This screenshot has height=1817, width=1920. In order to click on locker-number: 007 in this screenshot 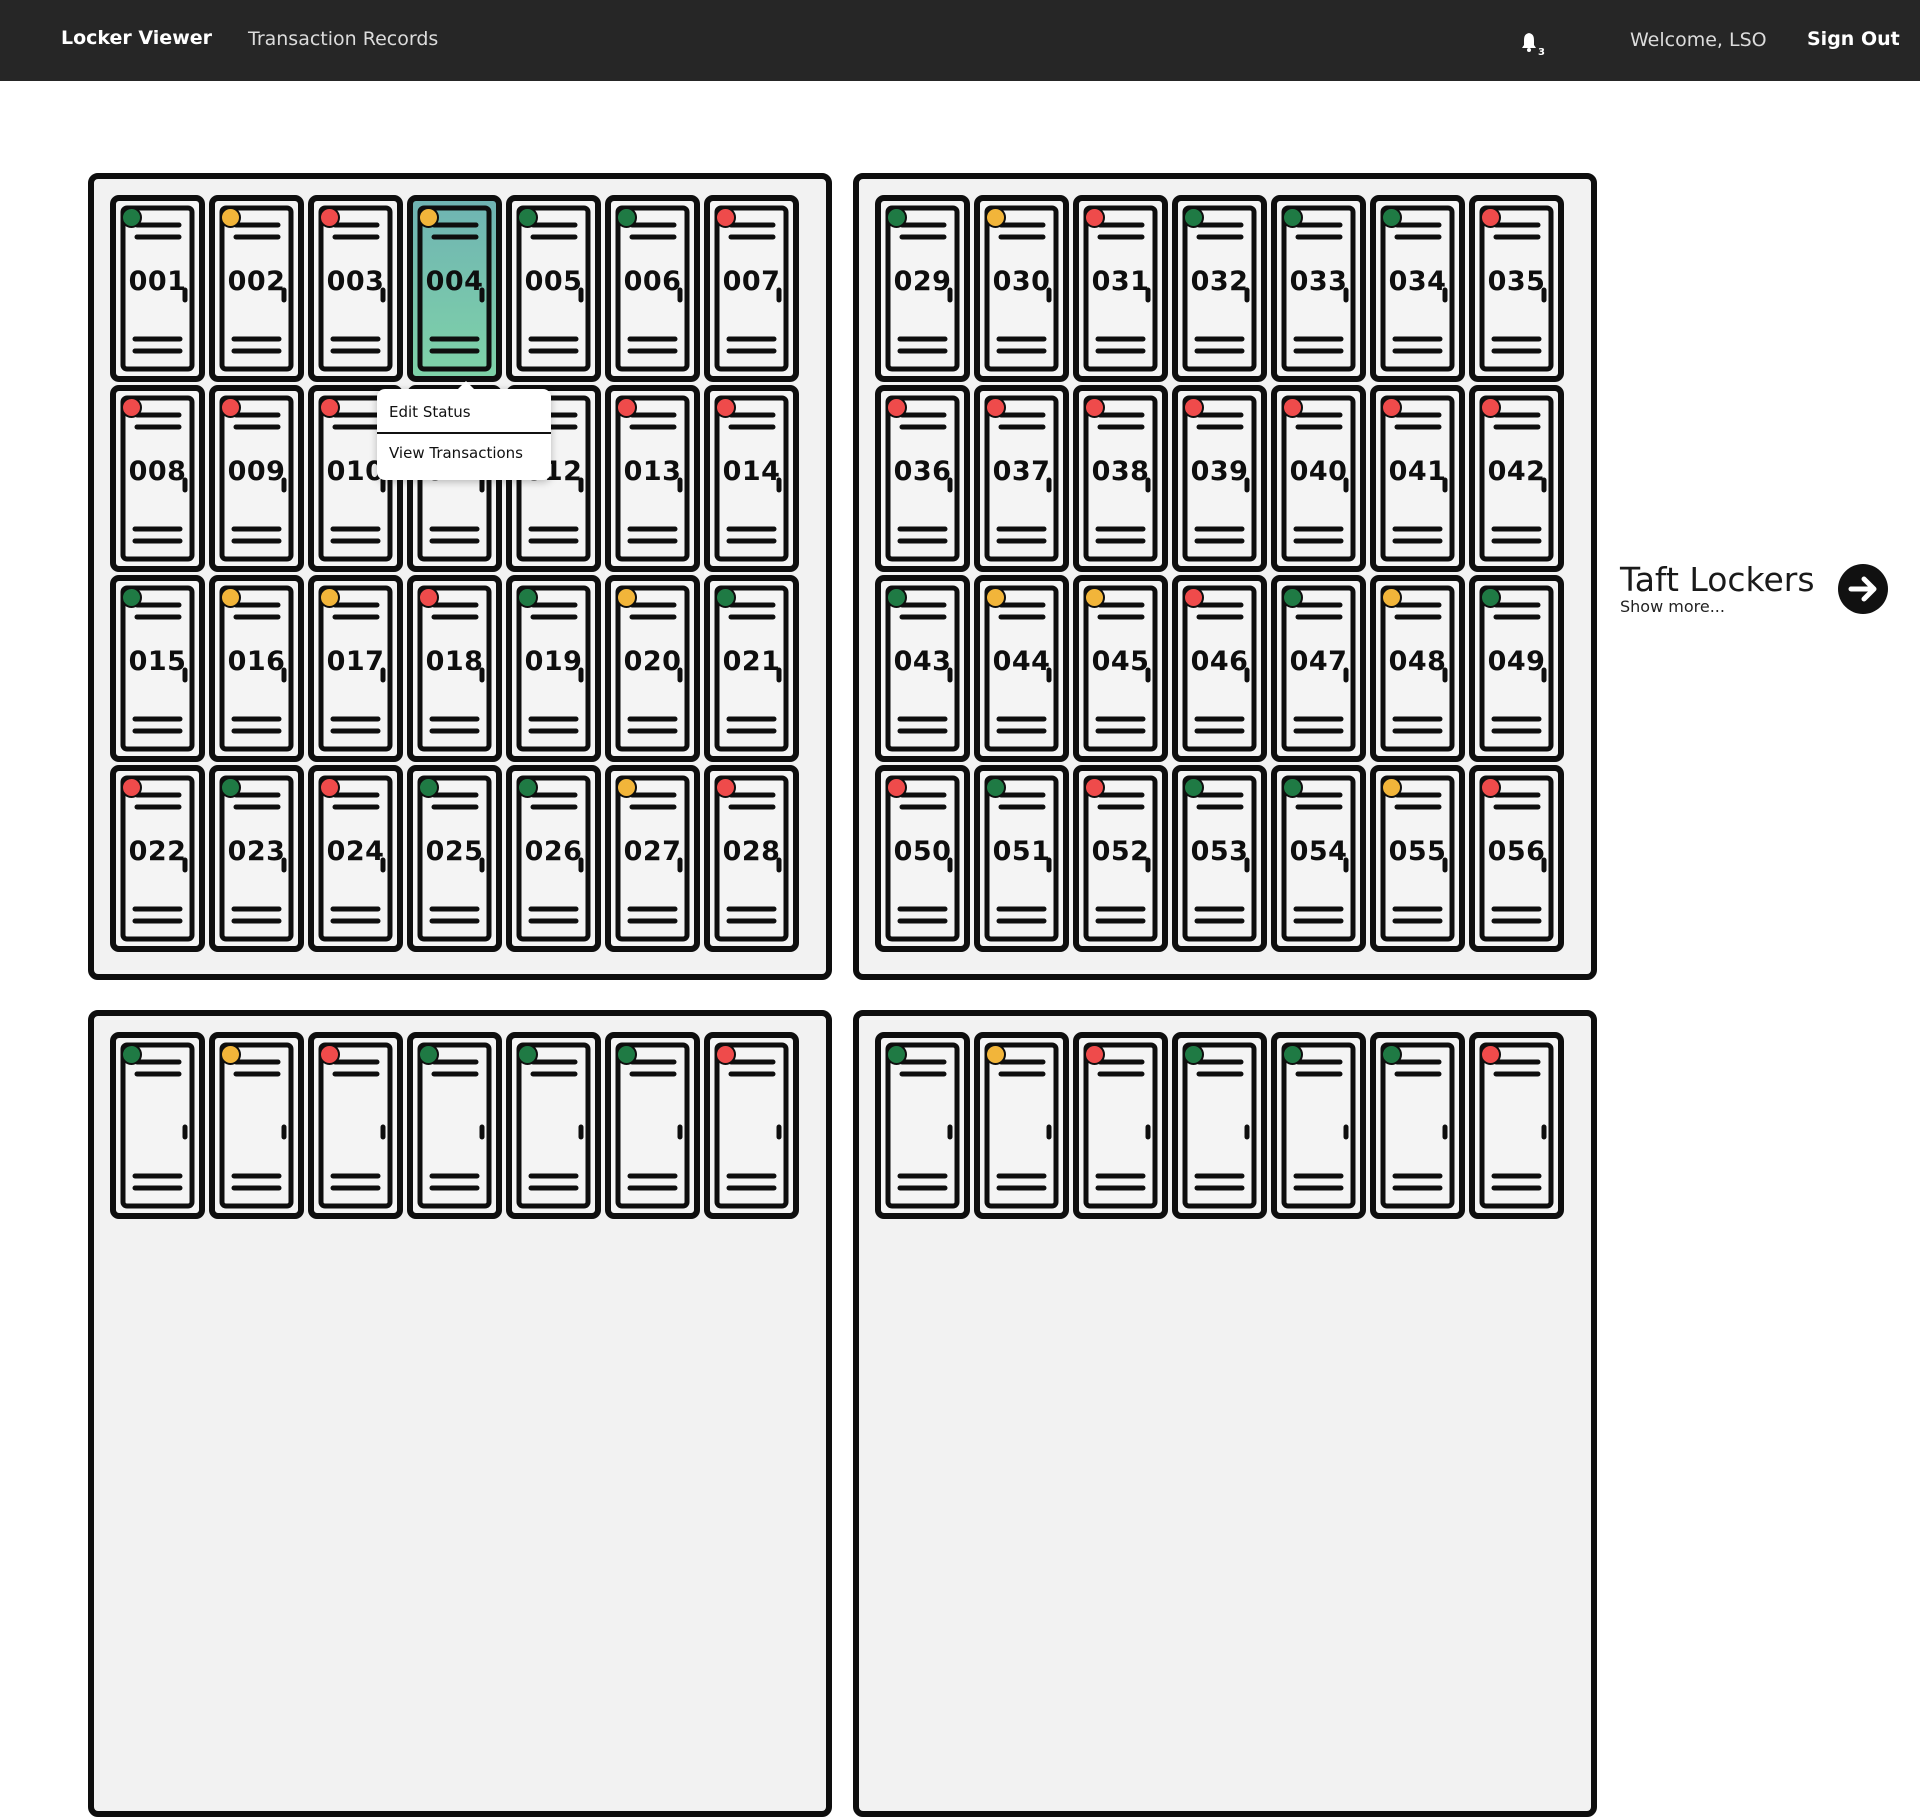, I will do `click(751, 281)`.